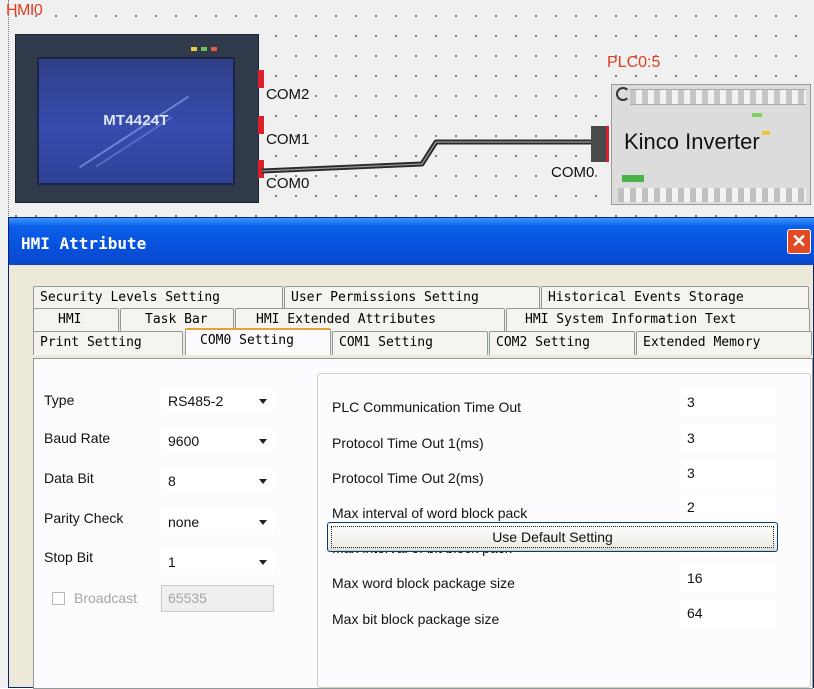  I want to click on close-icon: ✕, so click(799, 241).